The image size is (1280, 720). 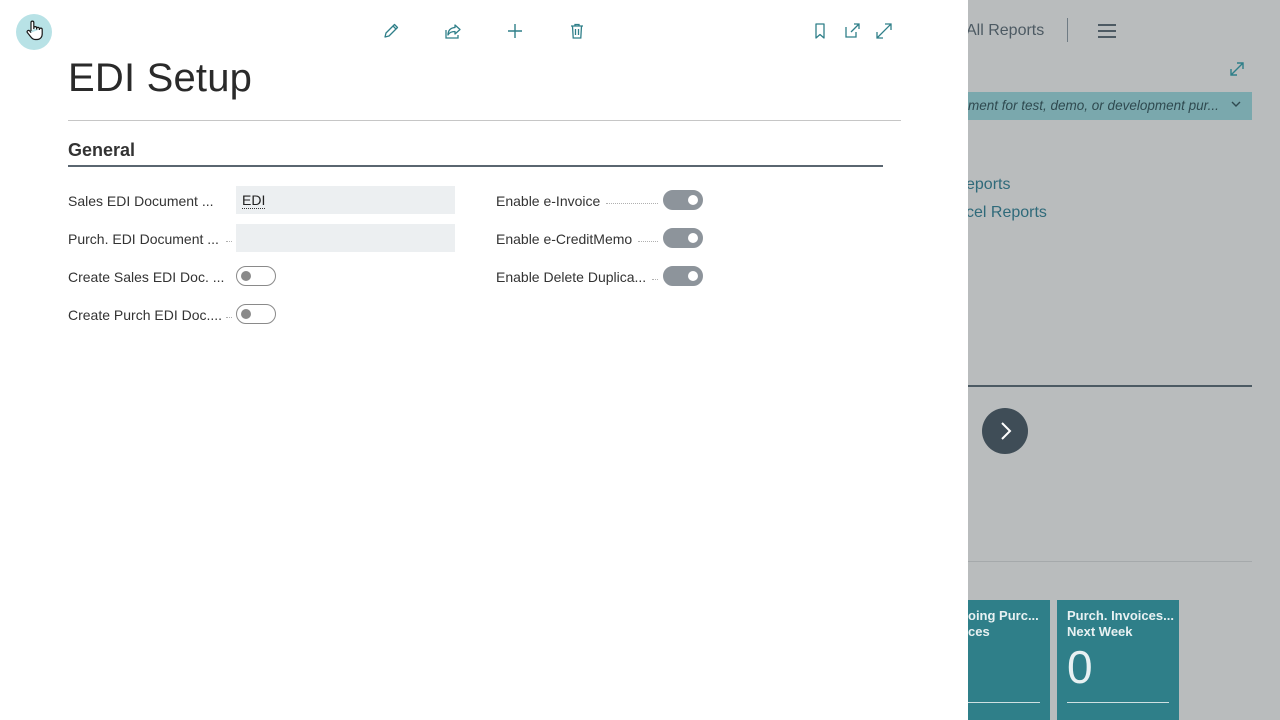 What do you see at coordinates (1005, 431) in the screenshot?
I see `next-button` at bounding box center [1005, 431].